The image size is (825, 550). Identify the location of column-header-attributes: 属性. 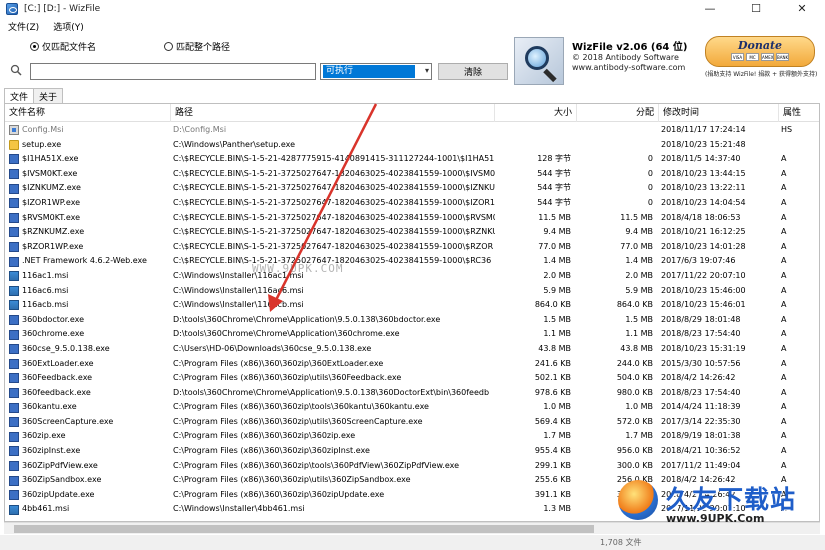
(799, 113).